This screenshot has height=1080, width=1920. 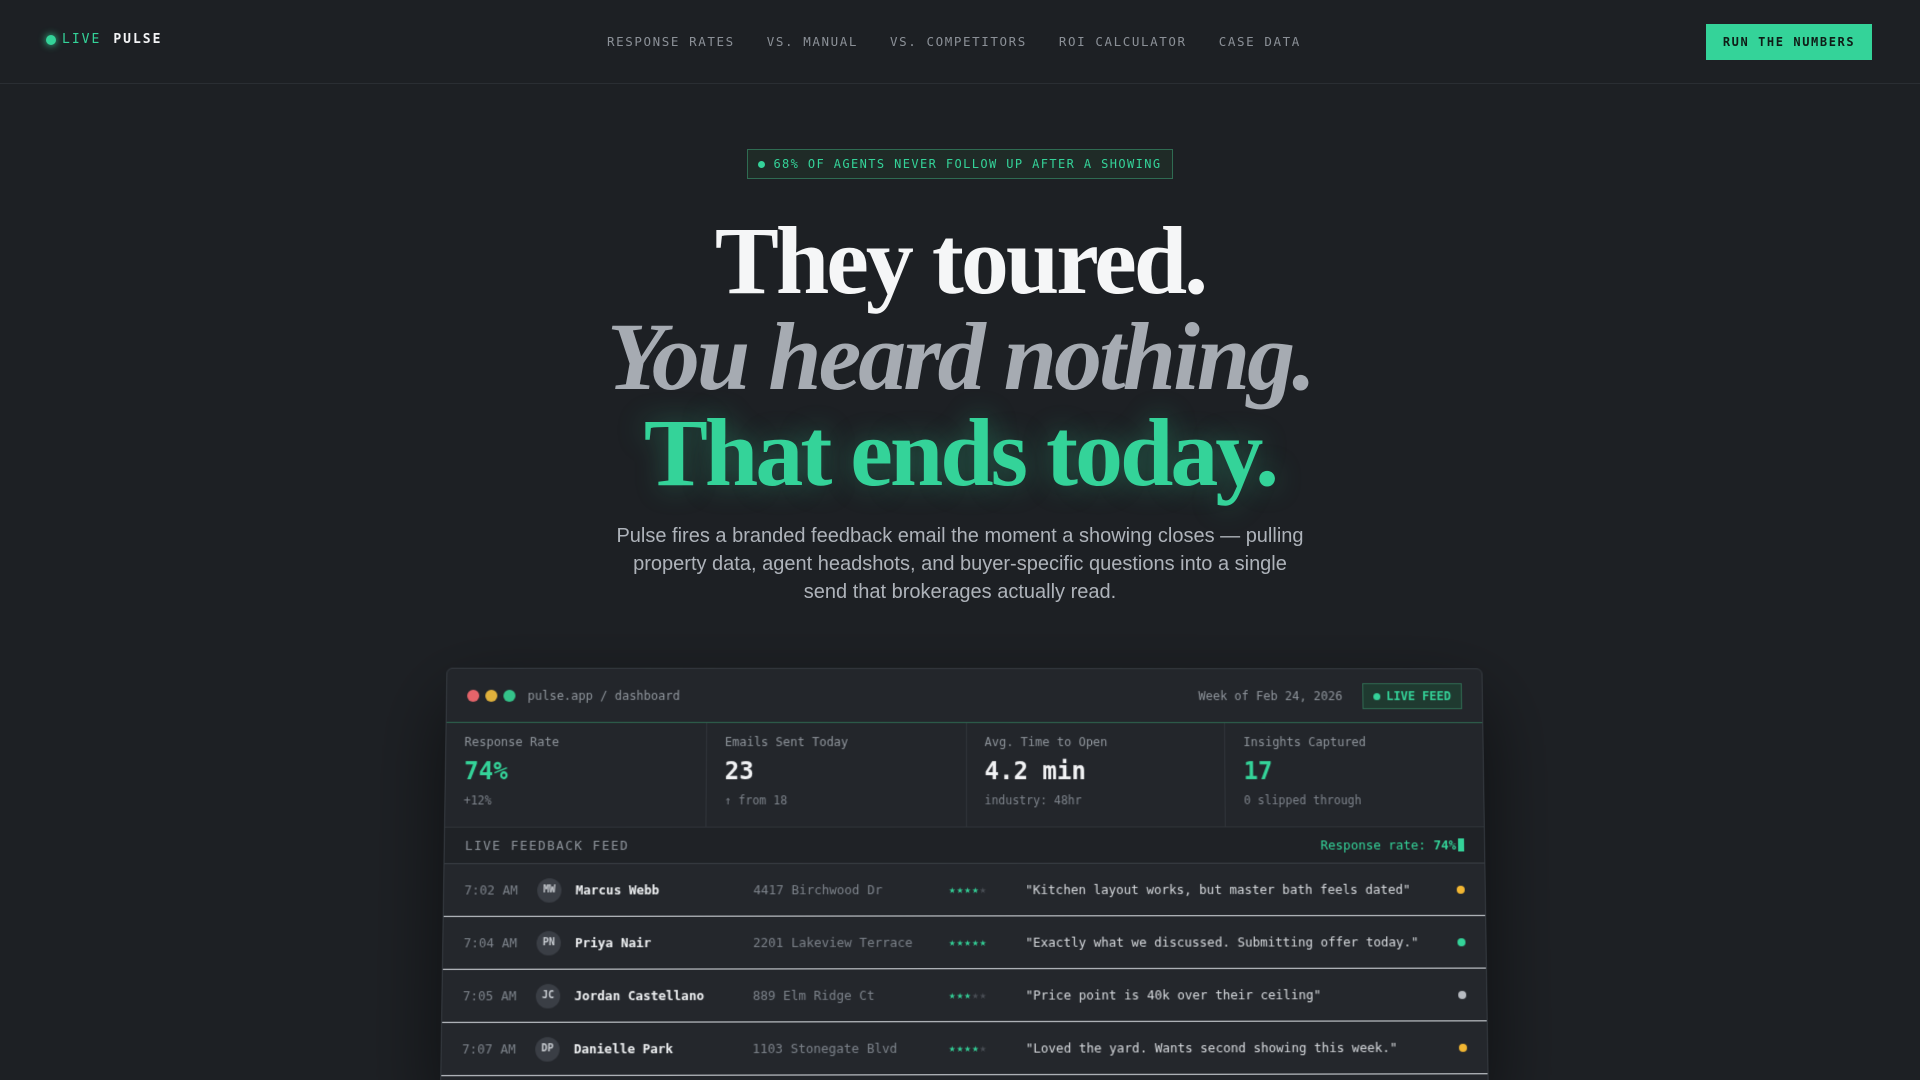 What do you see at coordinates (812, 41) in the screenshot?
I see `nav-link-vs-manual: VS. MANUAL` at bounding box center [812, 41].